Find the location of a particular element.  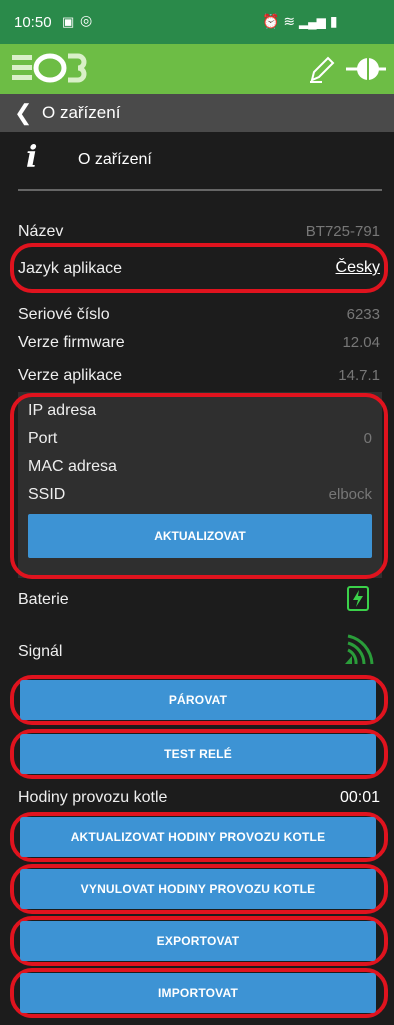

plug-icon is located at coordinates (366, 71).